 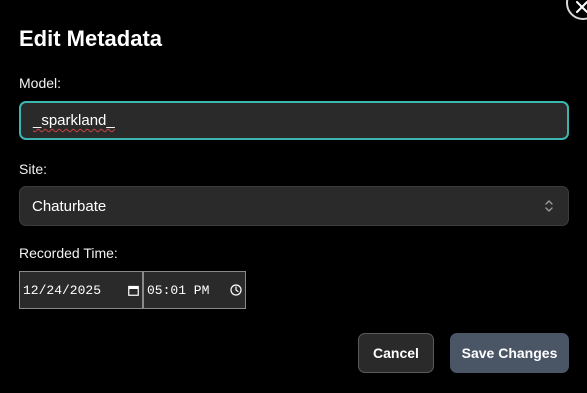 I want to click on save-changes-button: Save Changes, so click(x=509, y=353).